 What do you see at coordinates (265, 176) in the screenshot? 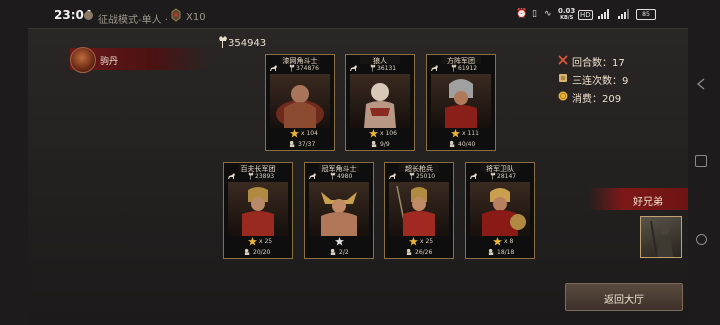
I see `unit-power: 23893` at bounding box center [265, 176].